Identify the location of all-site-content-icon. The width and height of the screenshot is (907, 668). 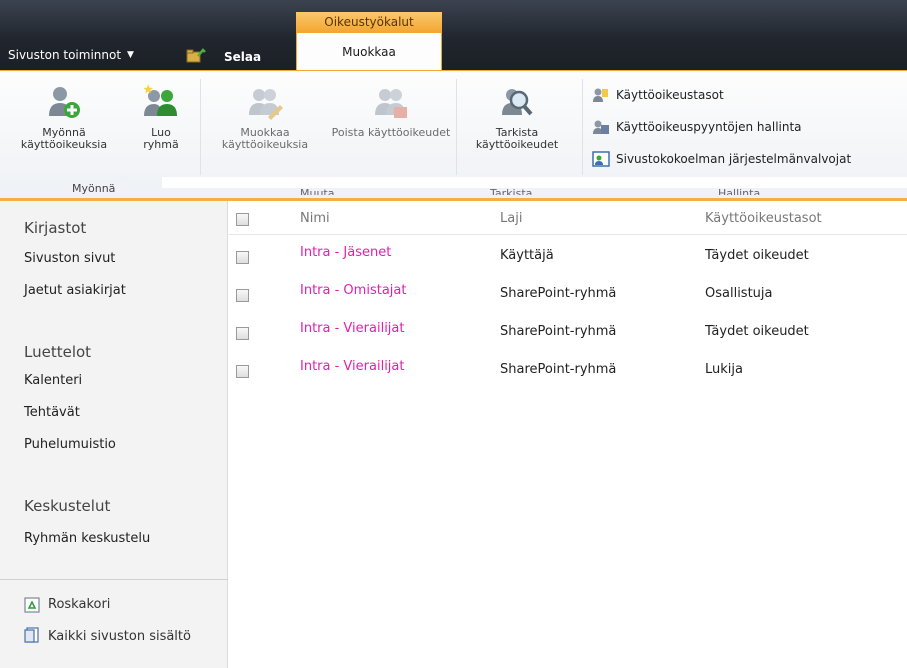
(31, 635).